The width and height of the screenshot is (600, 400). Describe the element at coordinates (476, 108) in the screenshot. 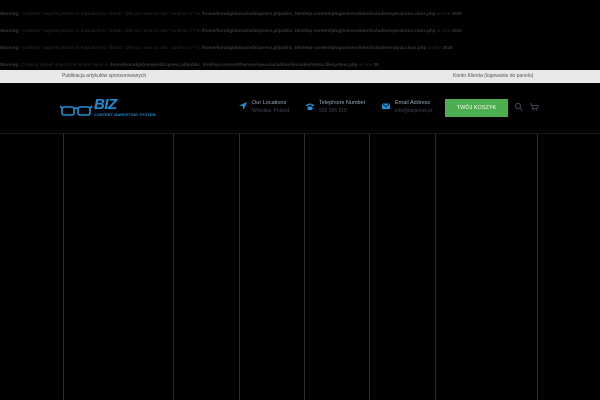

I see `your-cart-button: TWÓJ KOSZYK` at that location.